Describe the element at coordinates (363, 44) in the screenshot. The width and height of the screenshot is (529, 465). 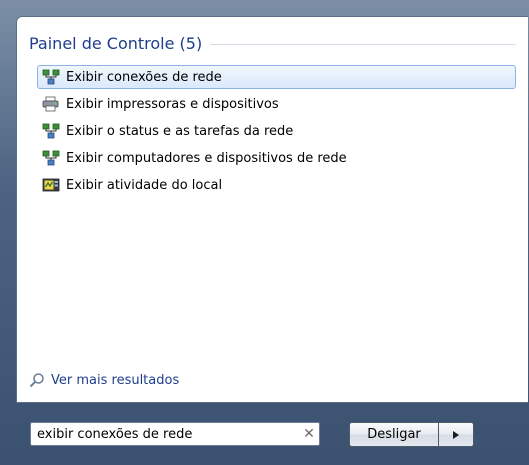
I see `group-divider` at that location.